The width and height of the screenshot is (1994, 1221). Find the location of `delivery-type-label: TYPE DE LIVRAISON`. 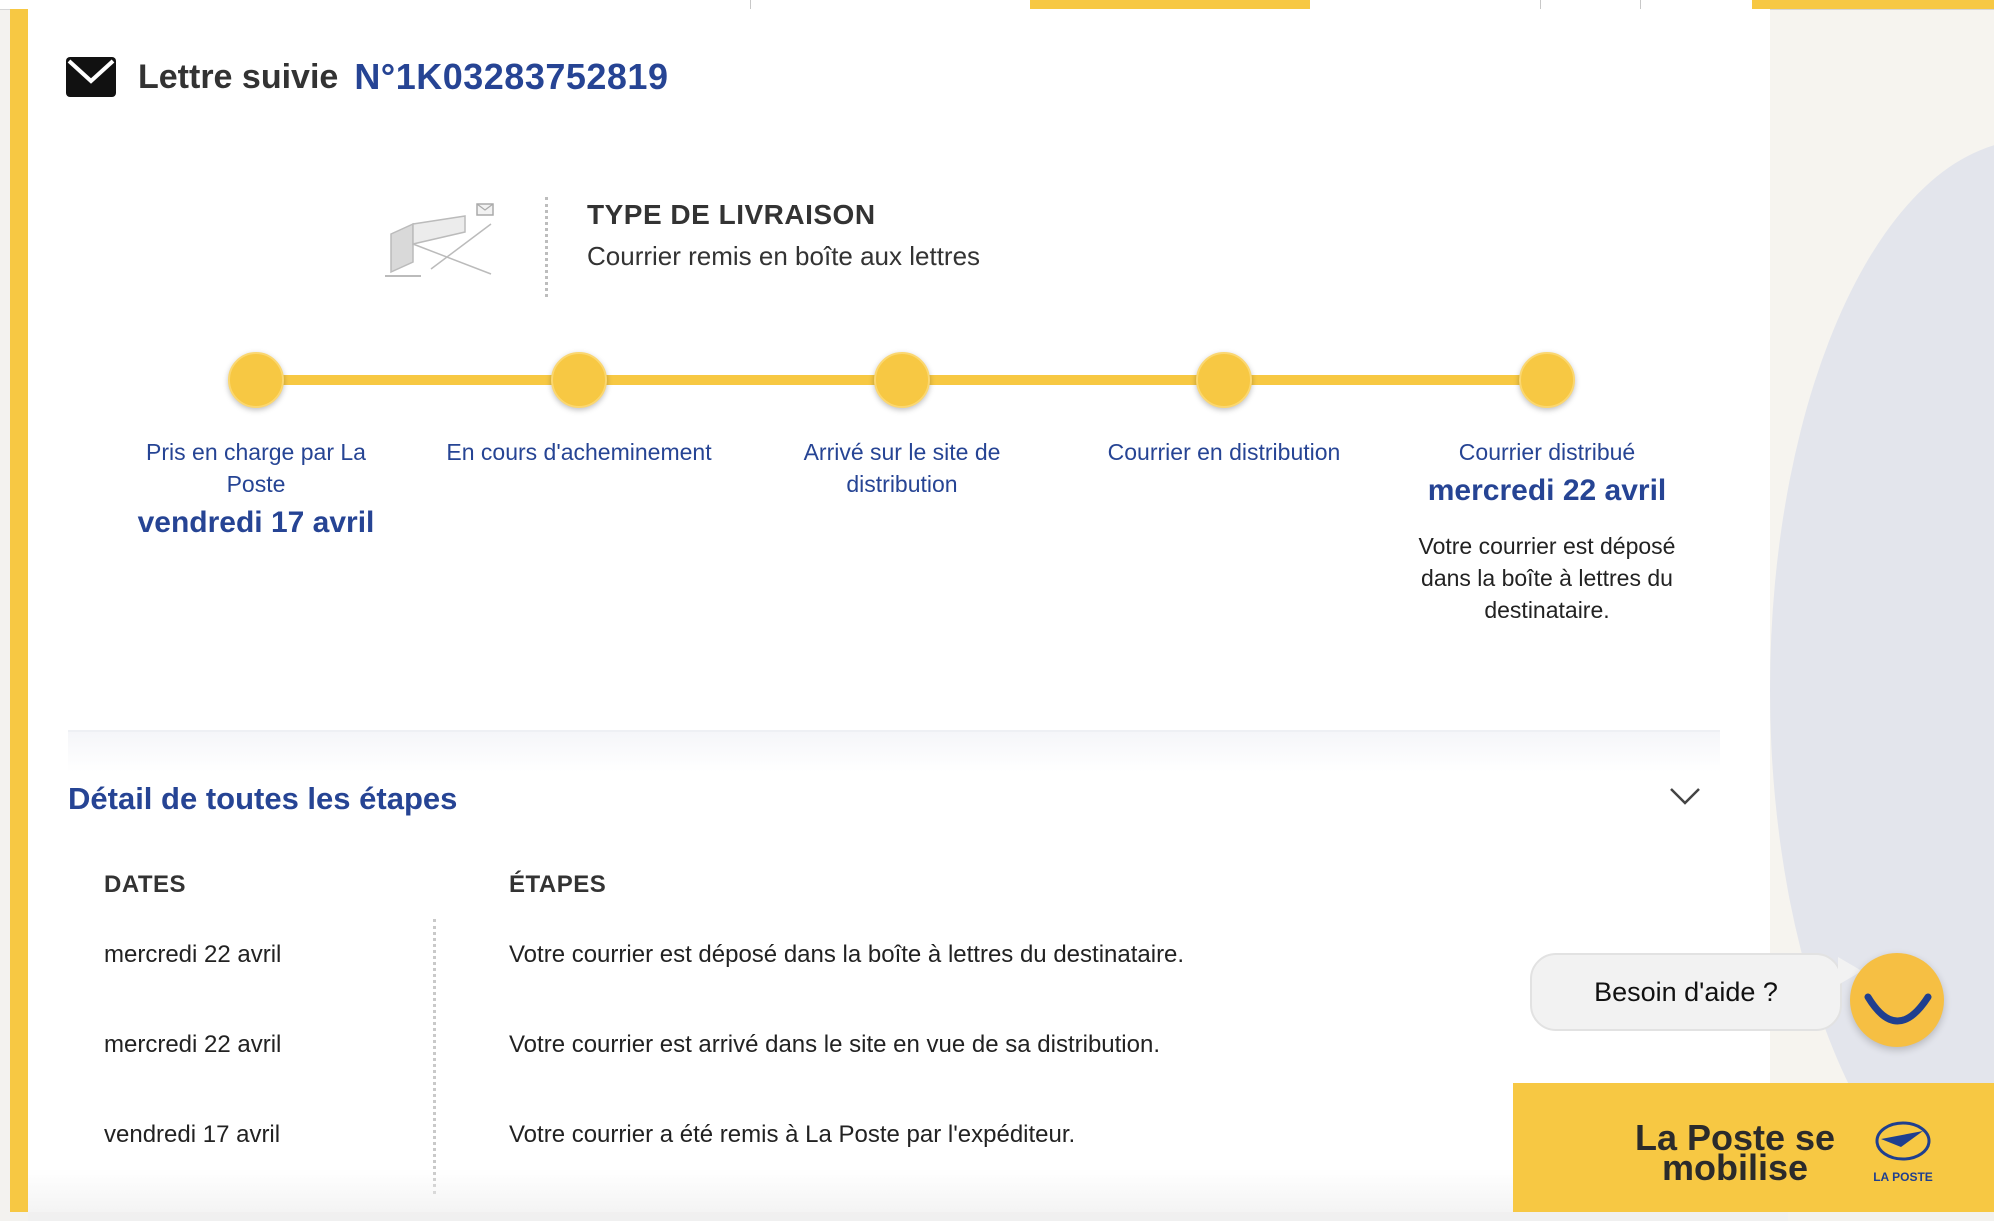

delivery-type-label: TYPE DE LIVRAISON is located at coordinates (731, 214).